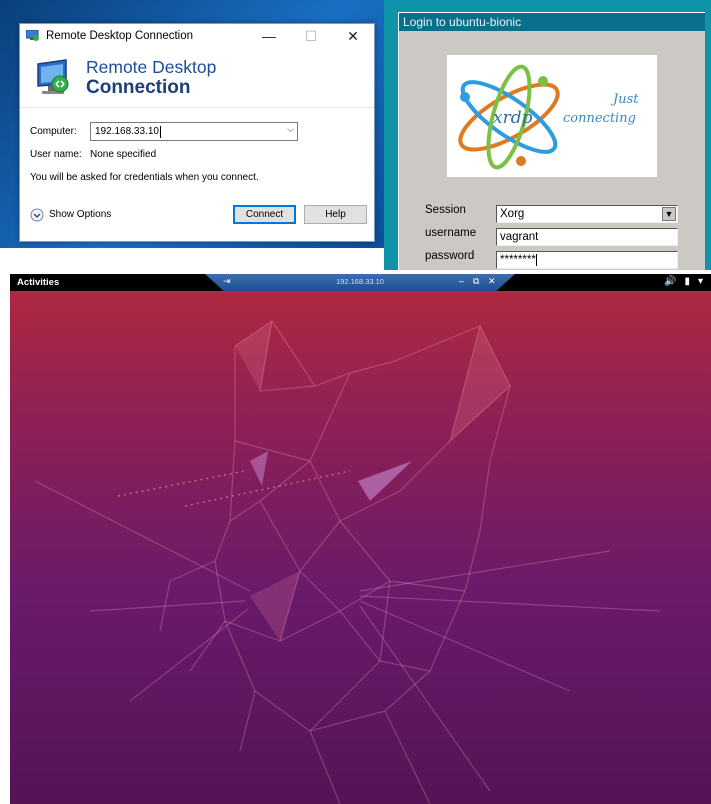 This screenshot has height=804, width=711. What do you see at coordinates (194, 131) in the screenshot?
I see `computer-input: 192.168.33.10 ⌵` at bounding box center [194, 131].